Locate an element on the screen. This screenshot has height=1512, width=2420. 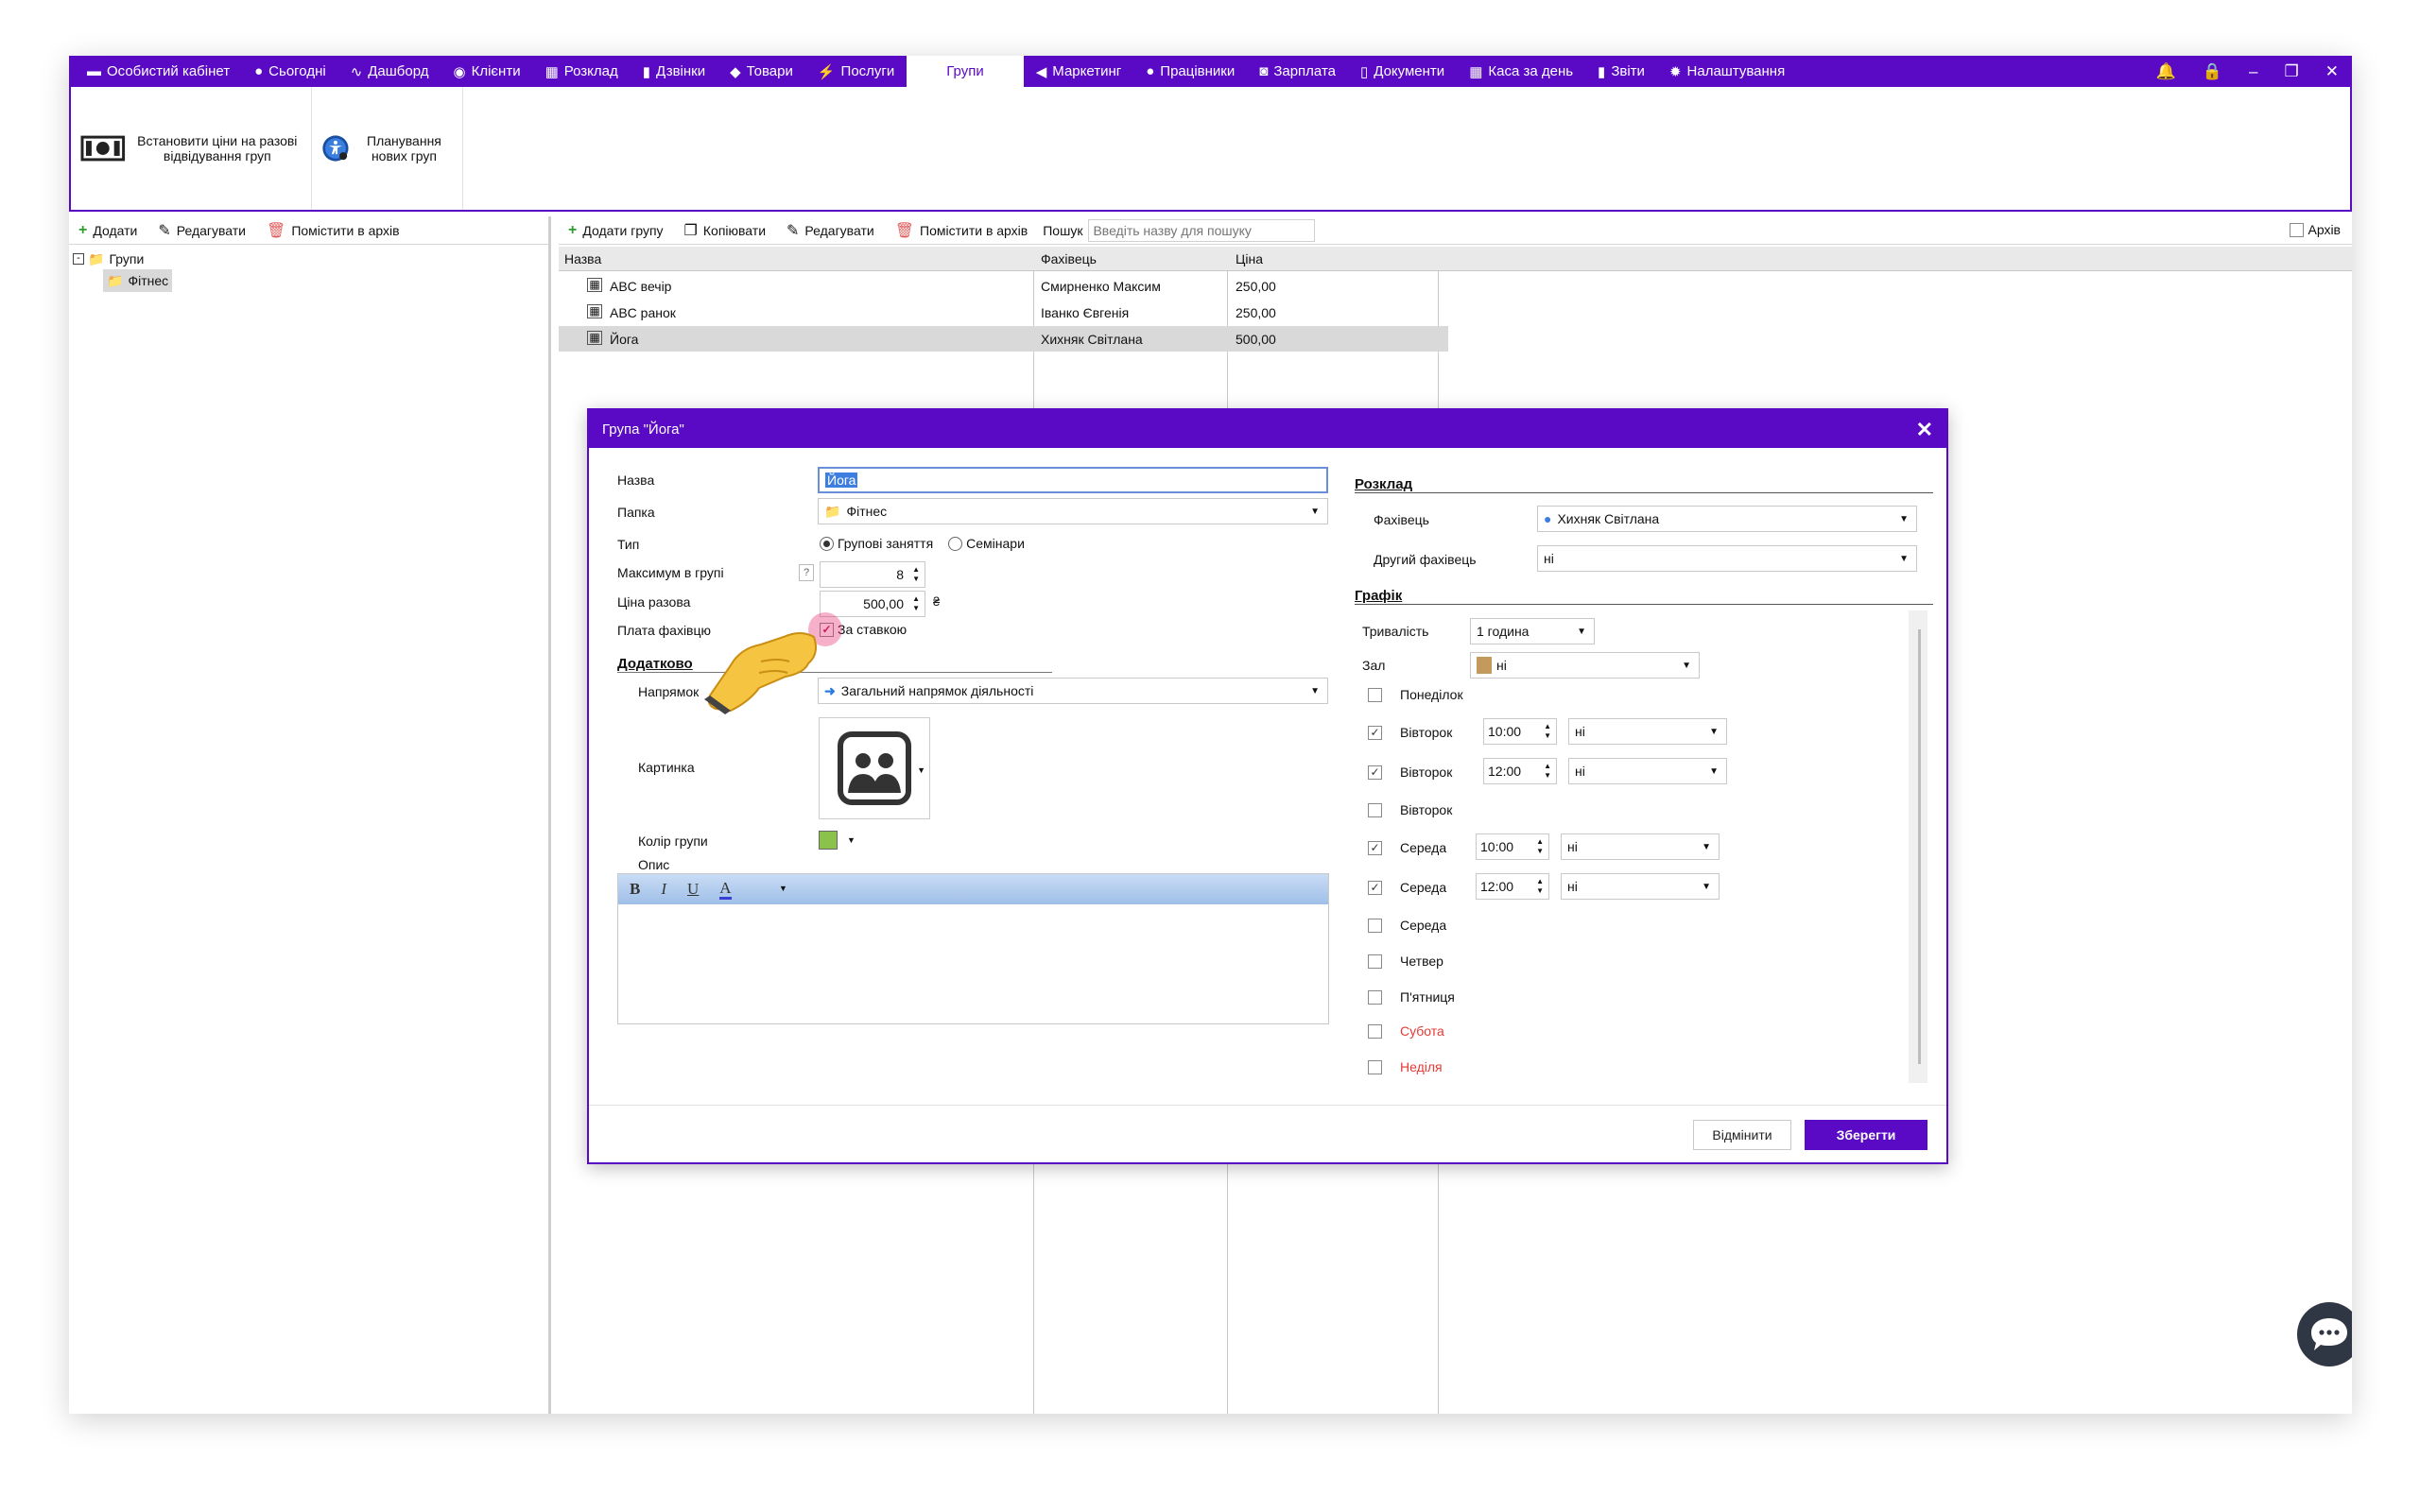
menu-item-6: ◆ Товари is located at coordinates (761, 71).